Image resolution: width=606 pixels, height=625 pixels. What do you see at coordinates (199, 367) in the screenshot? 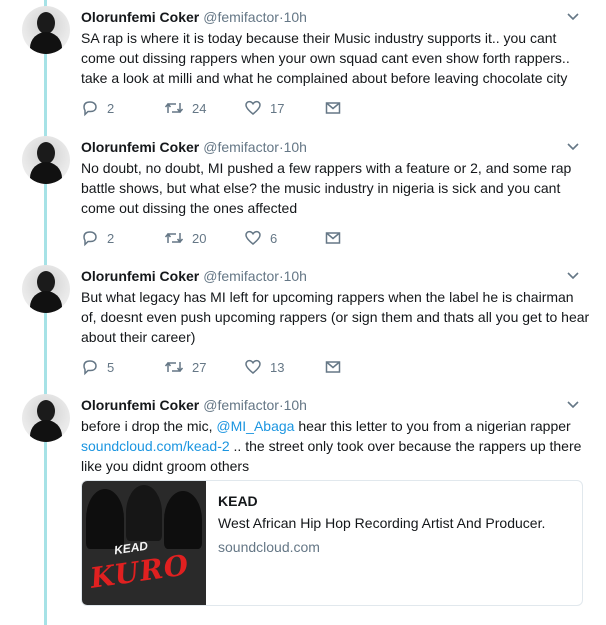
I see `retweet-count: 27` at bounding box center [199, 367].